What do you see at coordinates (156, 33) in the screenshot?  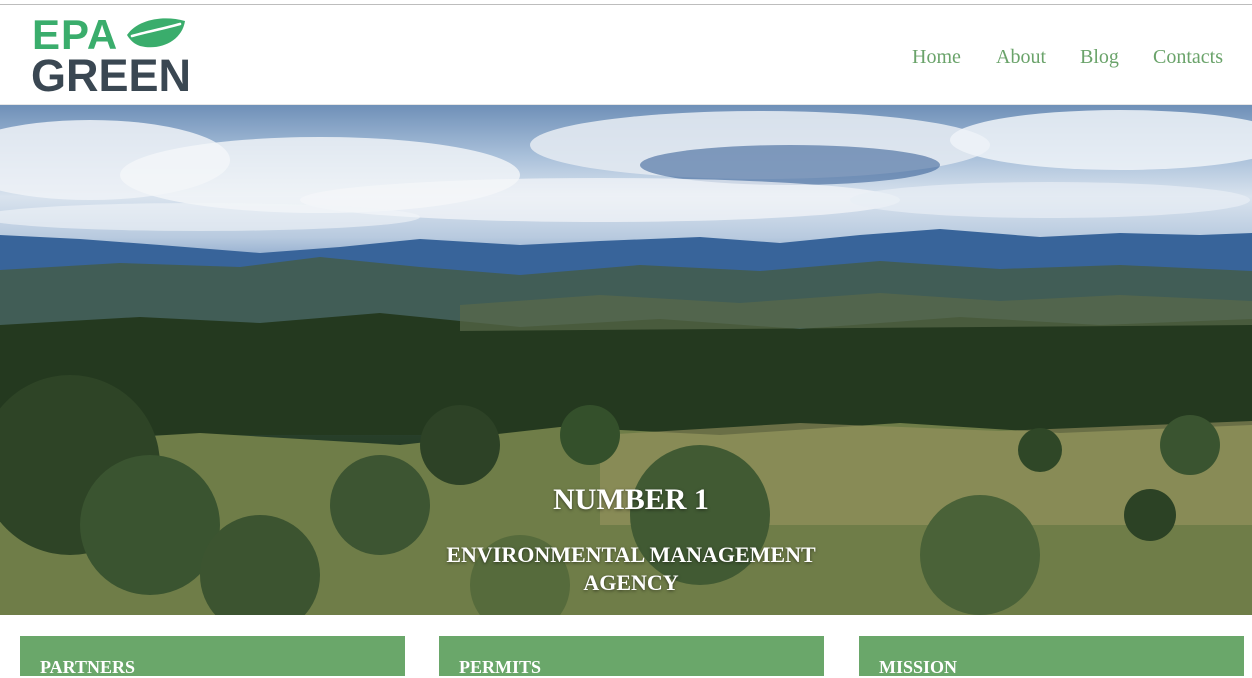 I see `leaf-icon` at bounding box center [156, 33].